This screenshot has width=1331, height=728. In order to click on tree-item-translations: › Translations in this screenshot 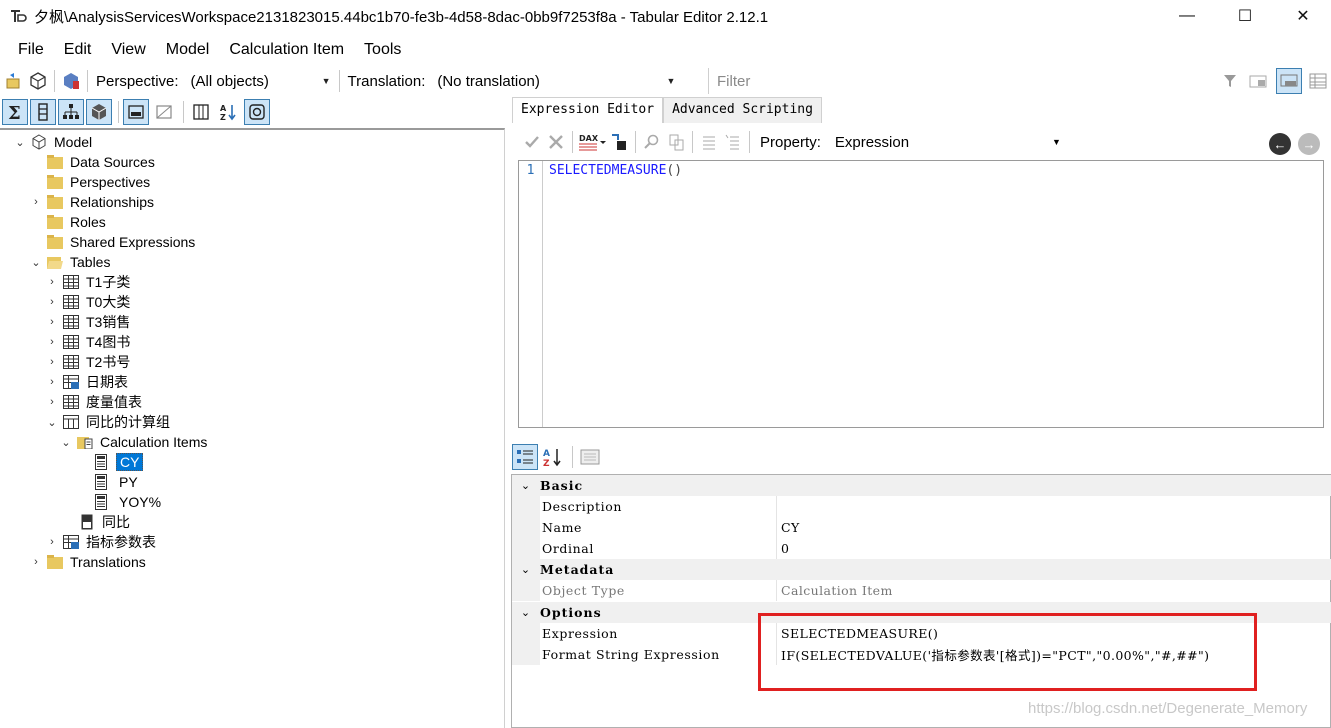, I will do `click(88, 562)`.